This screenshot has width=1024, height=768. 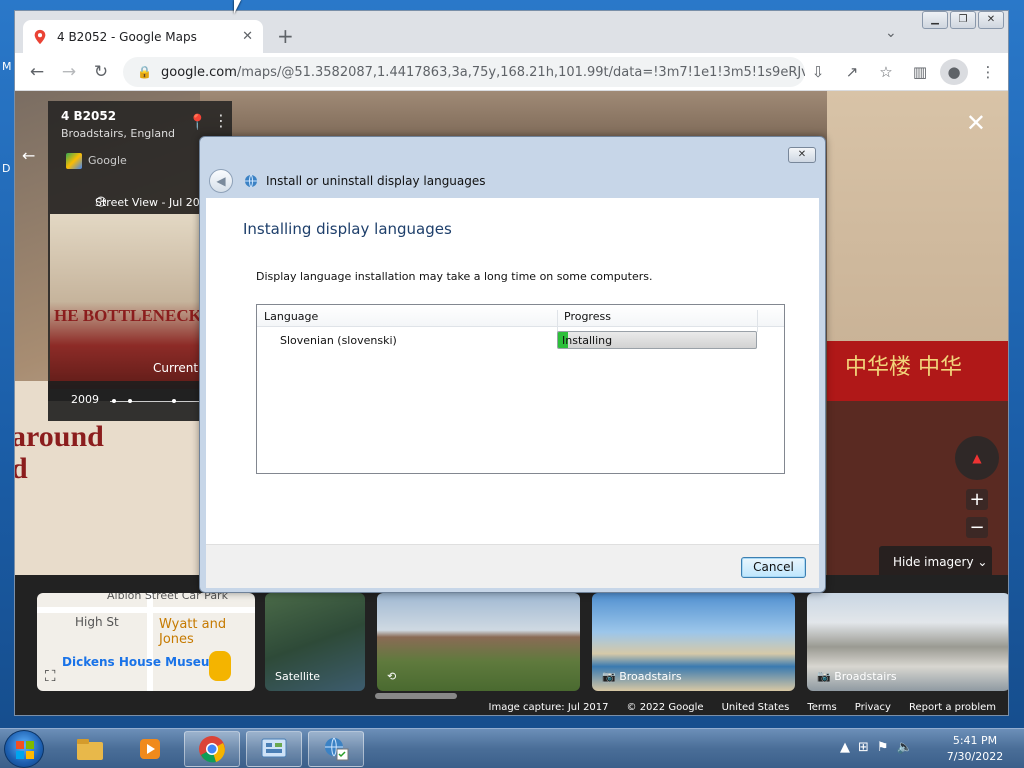 I want to click on footer-report-link: Report a problem, so click(x=952, y=707).